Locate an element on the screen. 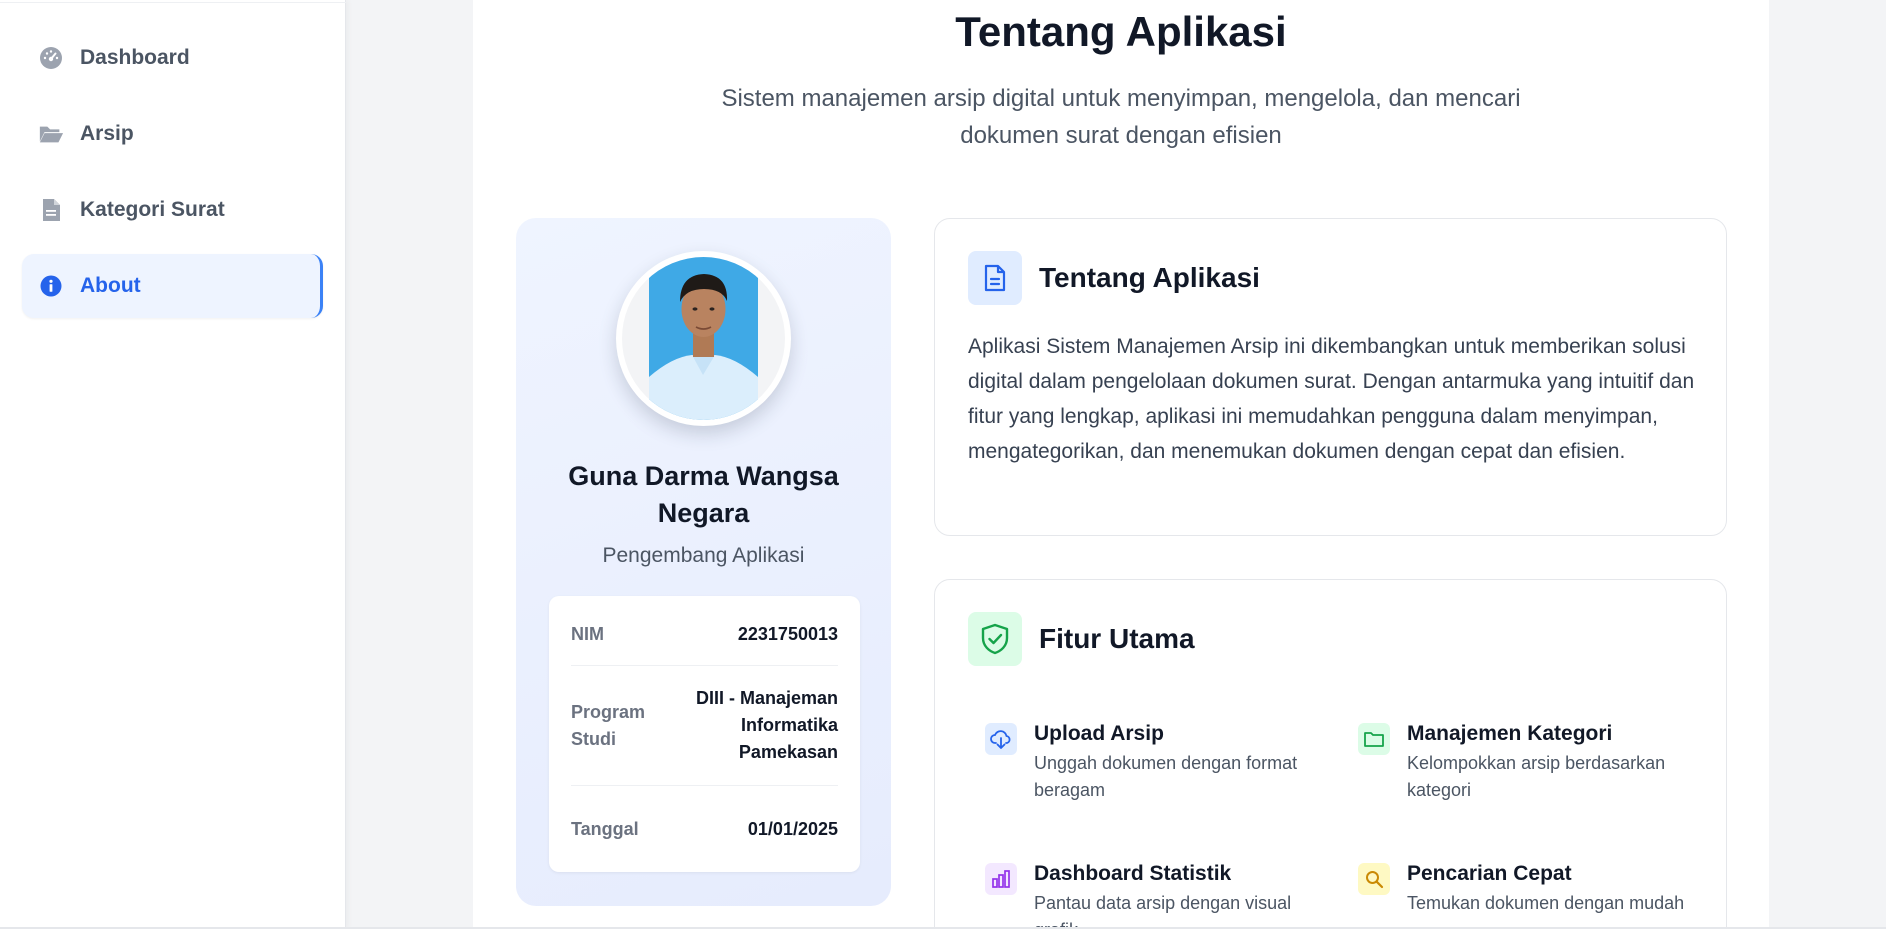 This screenshot has width=1886, height=929. feature-title: Dashboard Statistik is located at coordinates (1133, 873).